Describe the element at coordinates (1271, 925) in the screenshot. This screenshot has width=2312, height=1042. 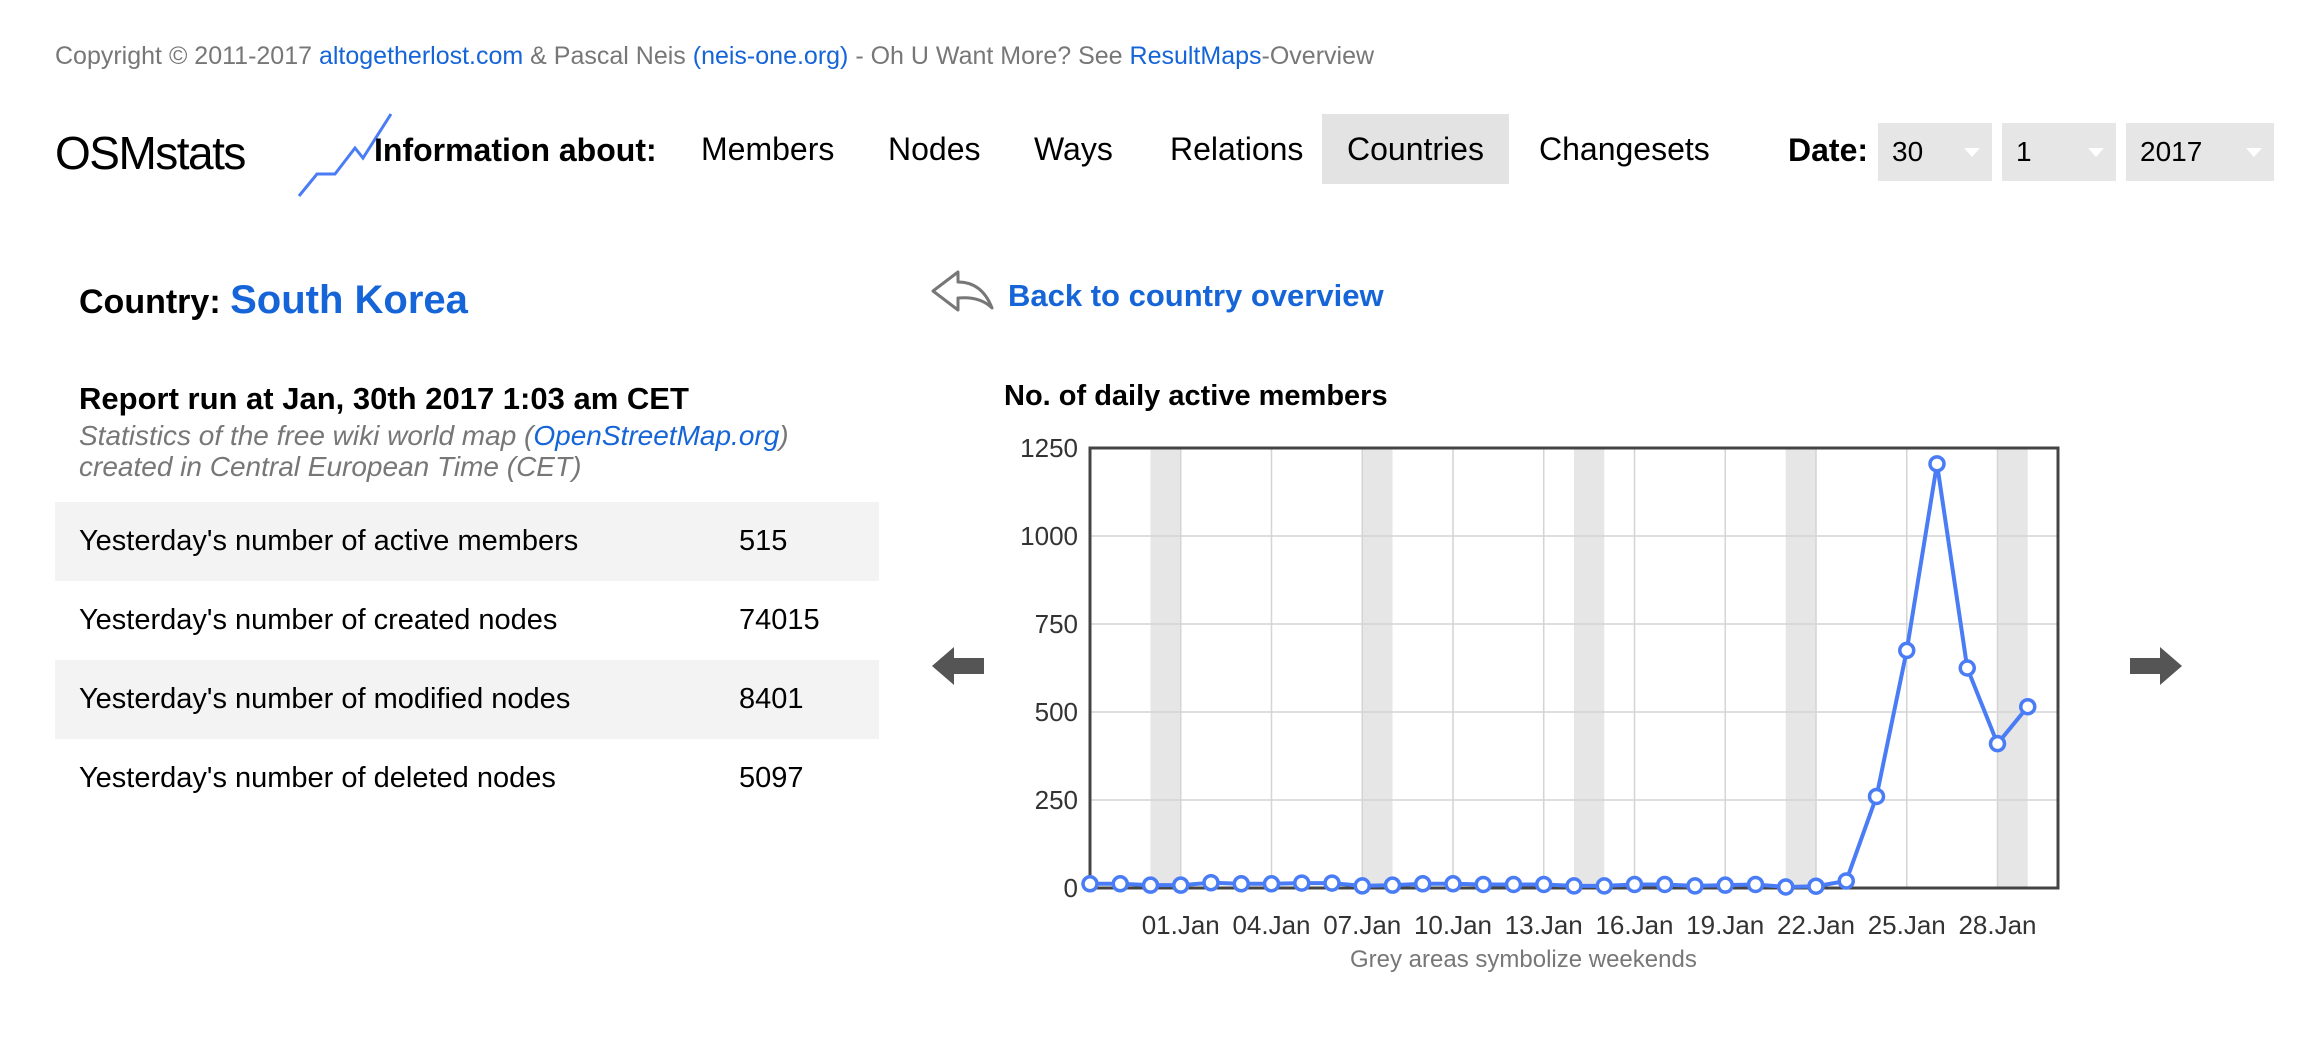
I see `x-tick-label: 04.Jan` at that location.